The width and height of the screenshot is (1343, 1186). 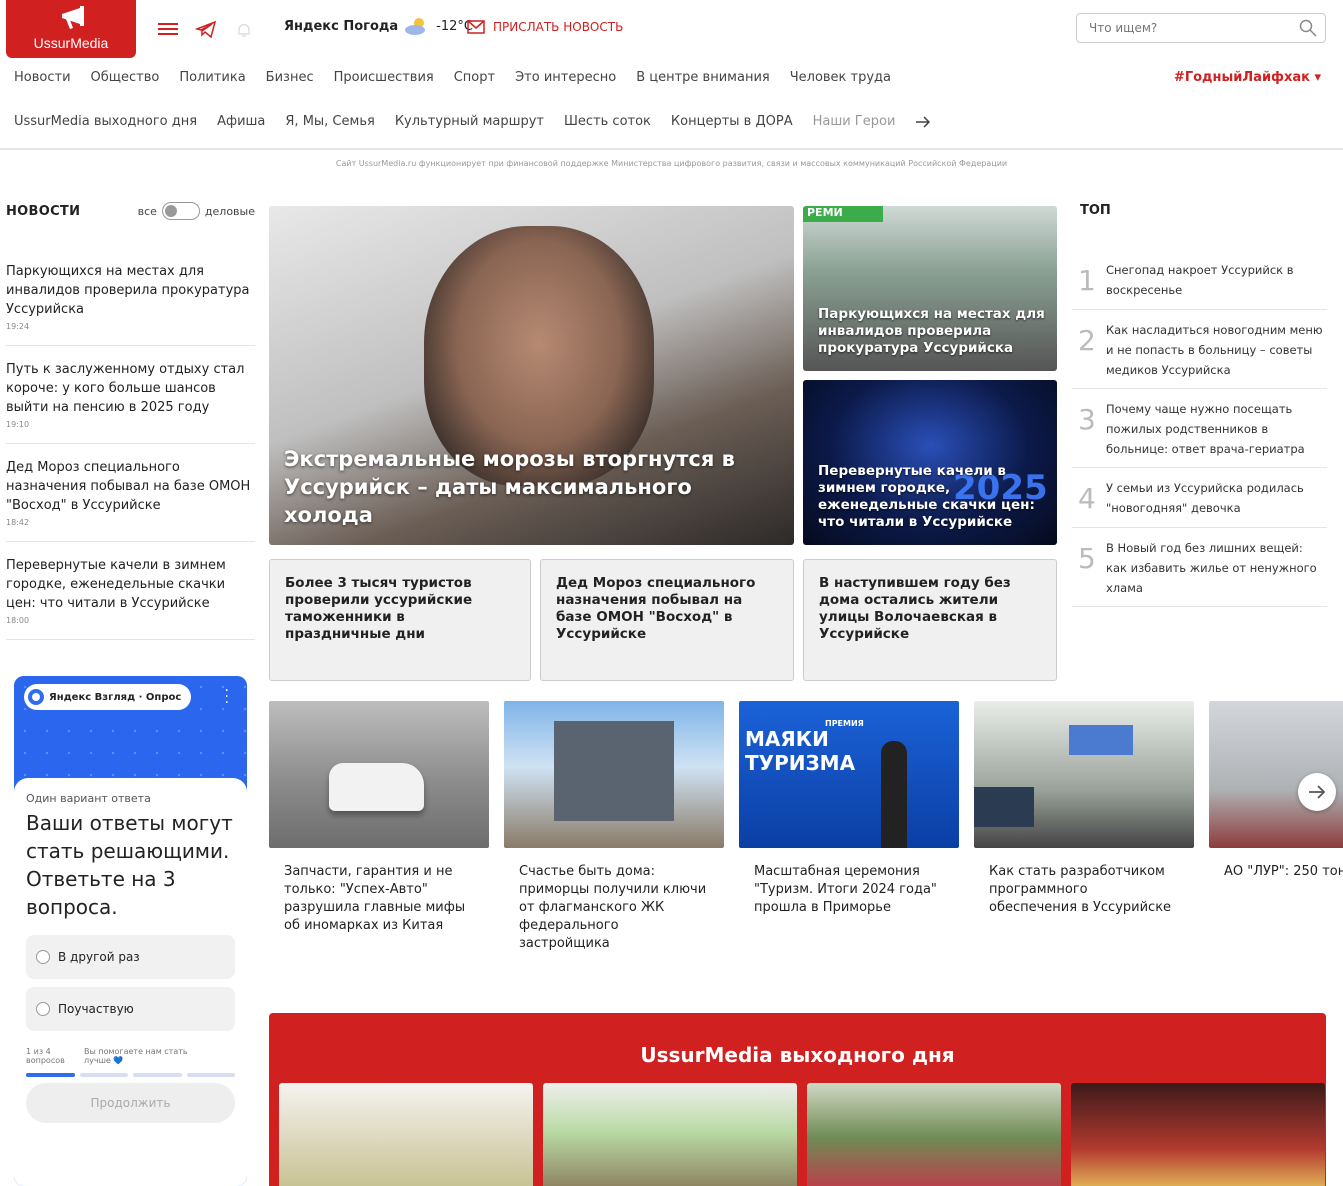 What do you see at coordinates (1317, 792) in the screenshot?
I see `carousel-next-button` at bounding box center [1317, 792].